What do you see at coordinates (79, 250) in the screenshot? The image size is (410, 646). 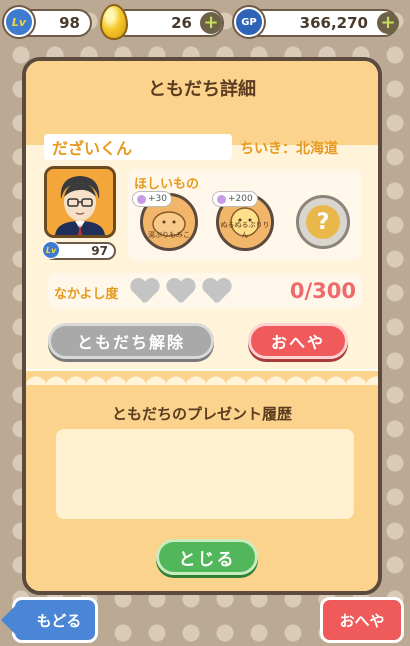 I see `friend-level-badge: Lv 97` at bounding box center [79, 250].